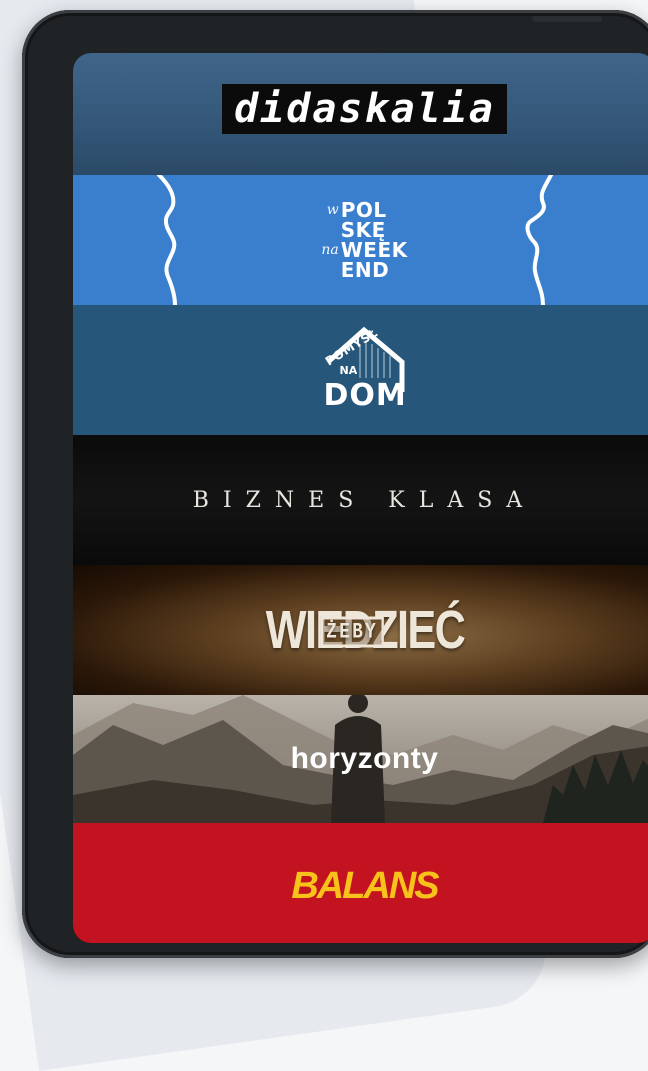  Describe the element at coordinates (363, 210) in the screenshot. I see `logo-line-pol: POL` at that location.